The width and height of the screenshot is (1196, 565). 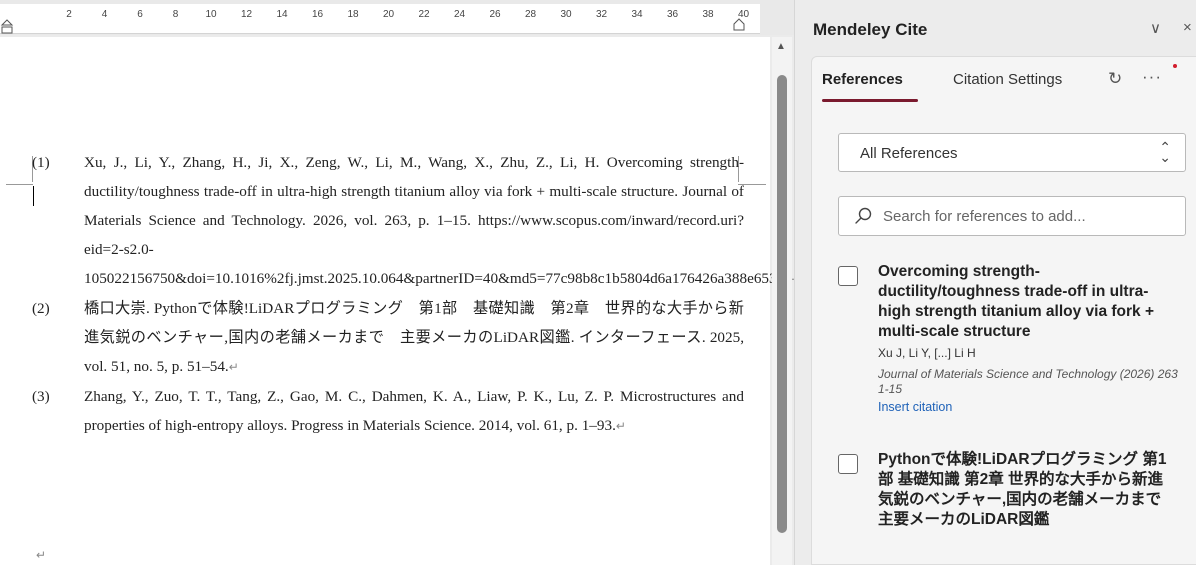 What do you see at coordinates (397, 17) in the screenshot?
I see `ruler-ticks: 2 4 6 8 10 12 14 16 18 20 22 24 26 28 30 32 34 36 38 40` at bounding box center [397, 17].